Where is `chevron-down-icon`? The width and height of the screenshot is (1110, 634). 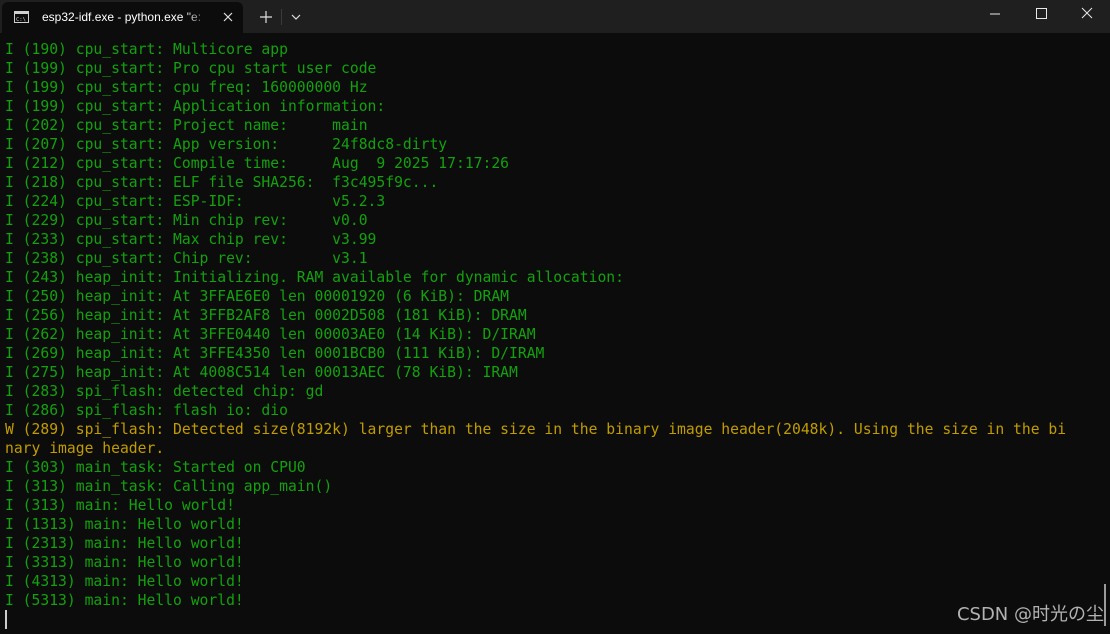 chevron-down-icon is located at coordinates (296, 17).